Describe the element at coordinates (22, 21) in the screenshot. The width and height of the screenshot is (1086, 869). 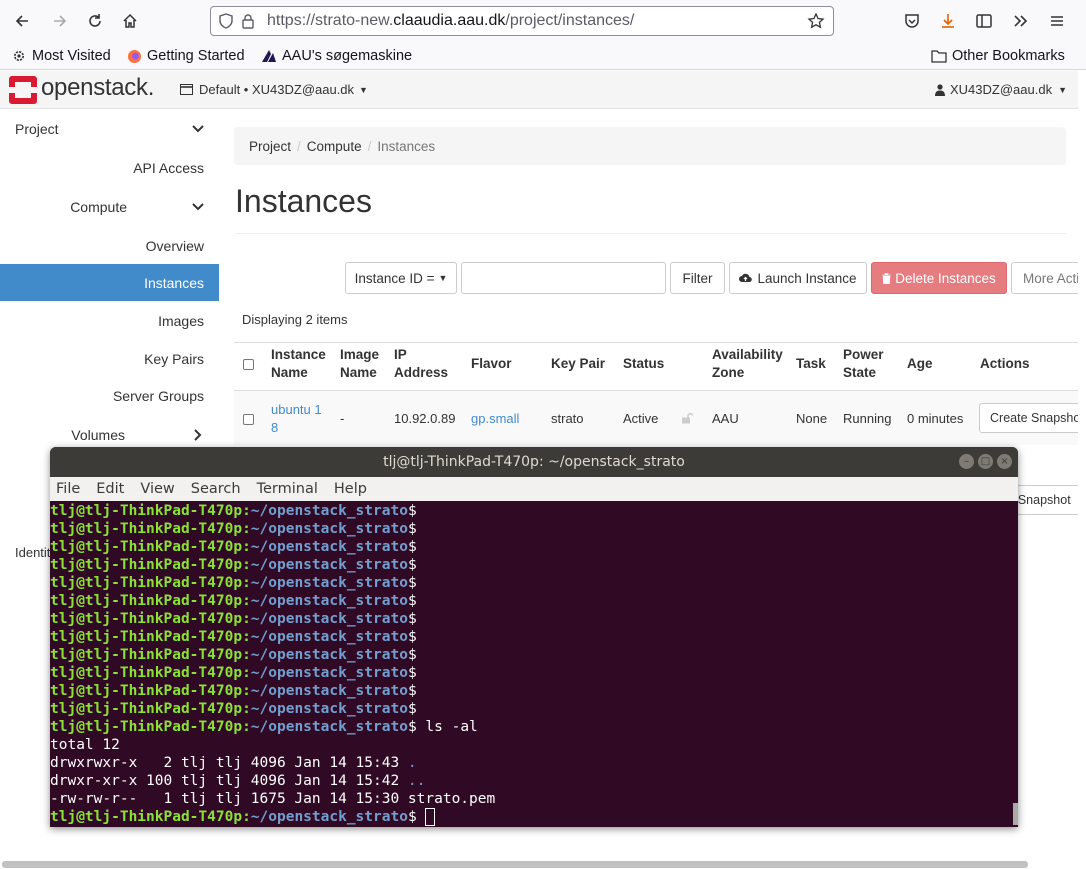
I see `back-icon` at that location.